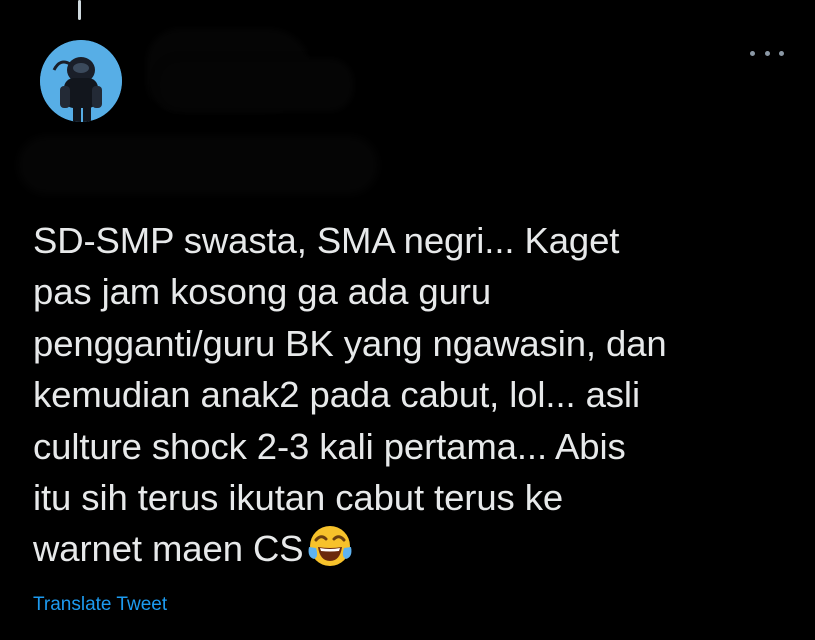 Image resolution: width=815 pixels, height=640 pixels. I want to click on avatar, so click(81, 81).